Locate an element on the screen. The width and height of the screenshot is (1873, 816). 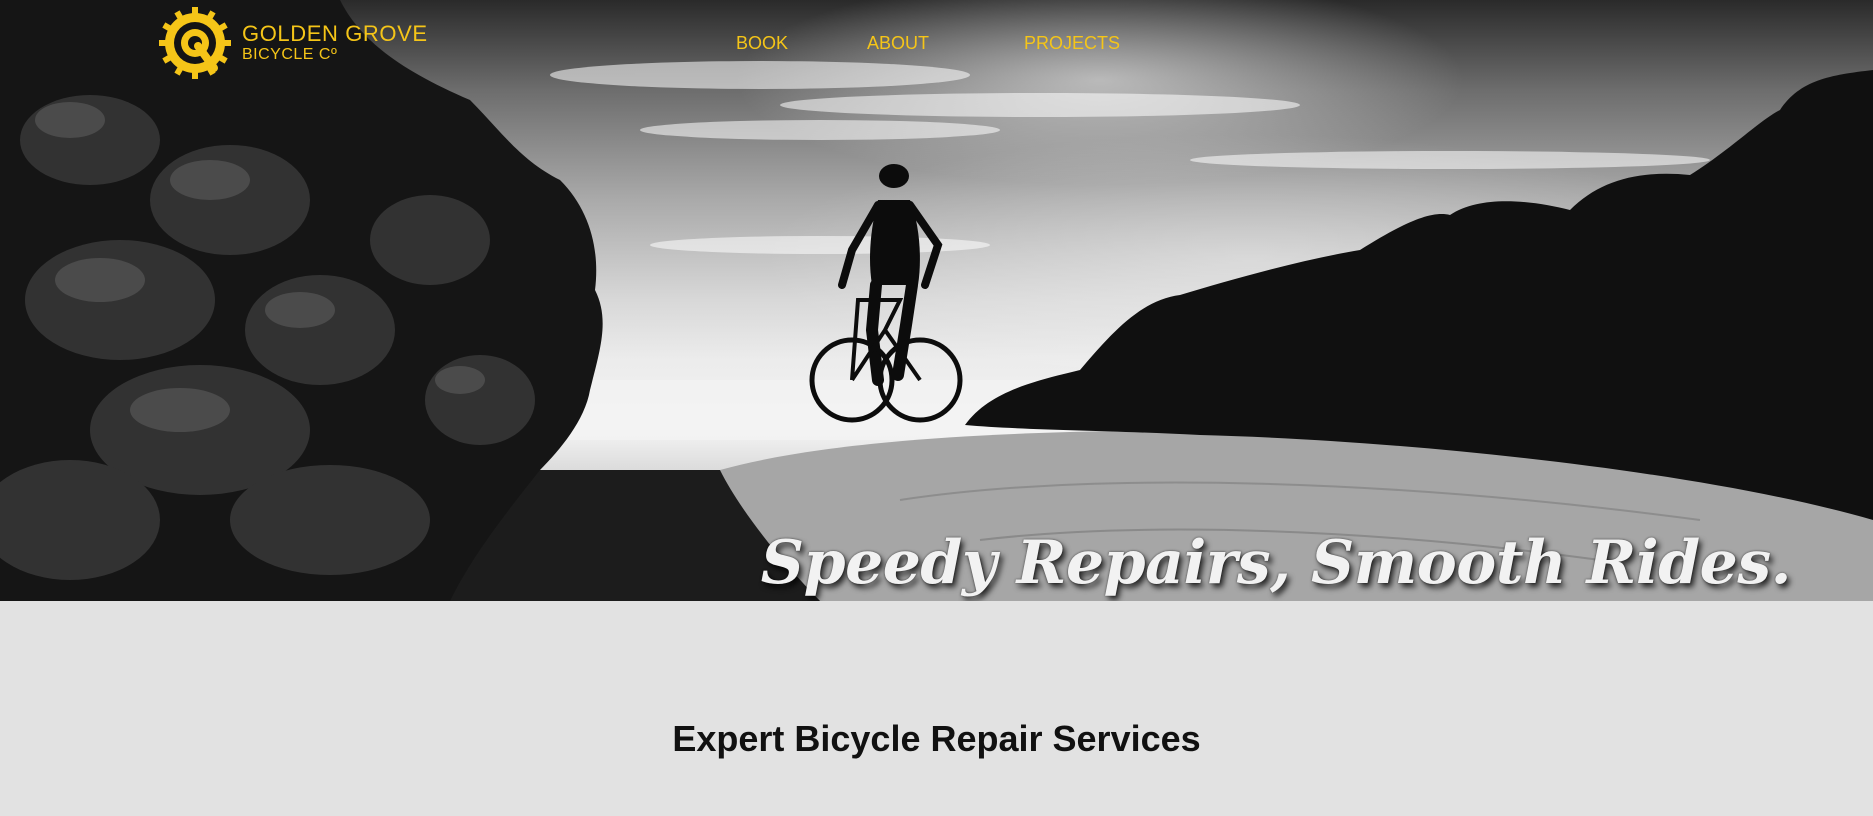
brand-name: GOLDEN GROVE BICYCLE Cº is located at coordinates (335, 43).